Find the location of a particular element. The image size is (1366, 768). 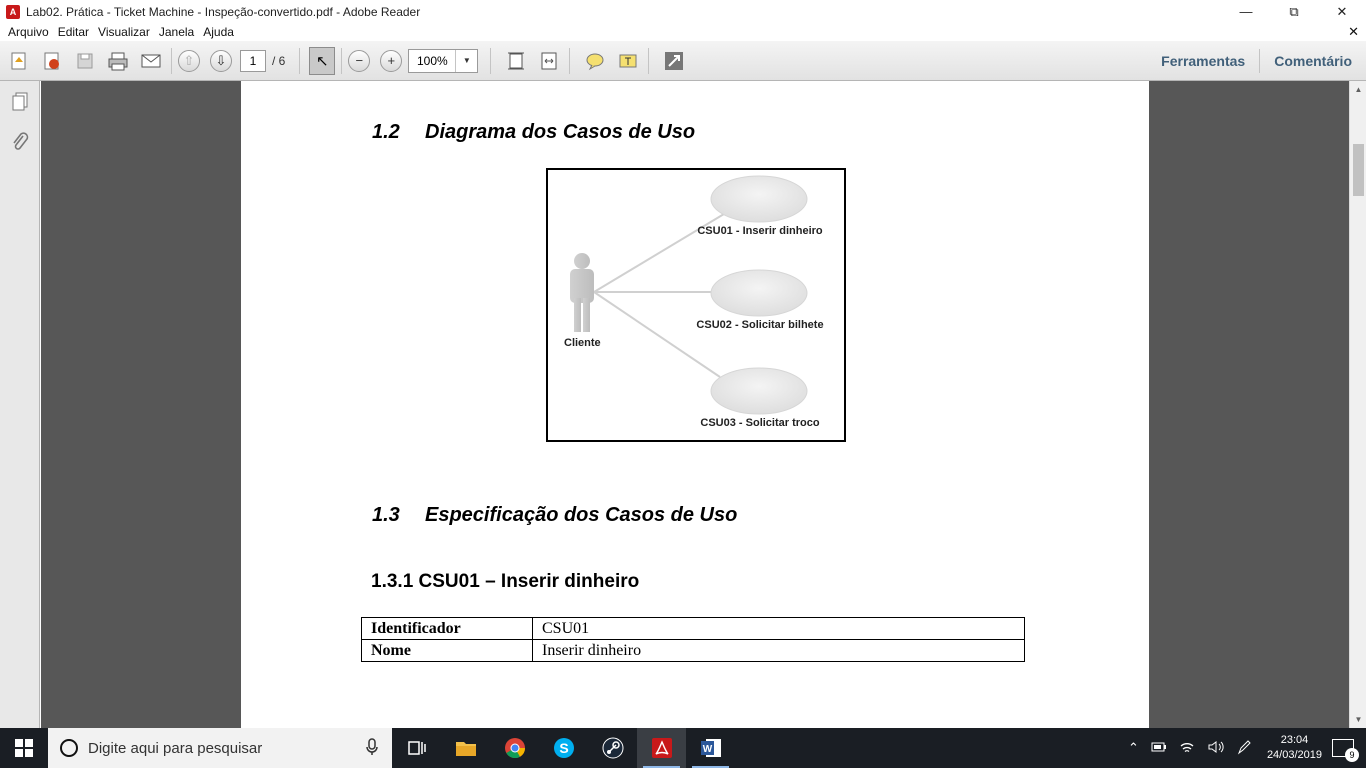

comment-button: Comentário is located at coordinates (1313, 61).